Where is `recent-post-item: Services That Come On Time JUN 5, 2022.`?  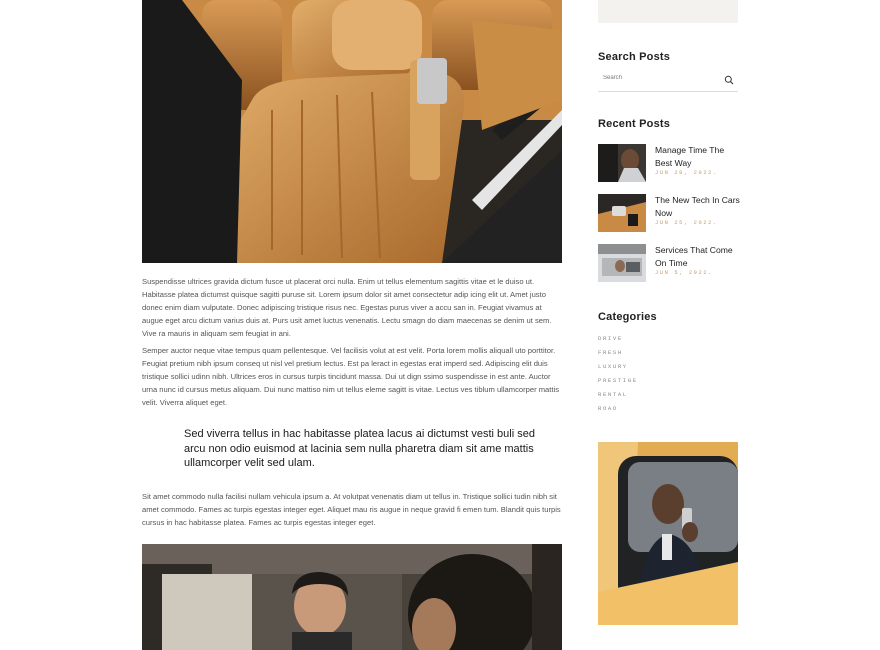 recent-post-item: Services That Come On Time JUN 5, 2022. is located at coordinates (668, 264).